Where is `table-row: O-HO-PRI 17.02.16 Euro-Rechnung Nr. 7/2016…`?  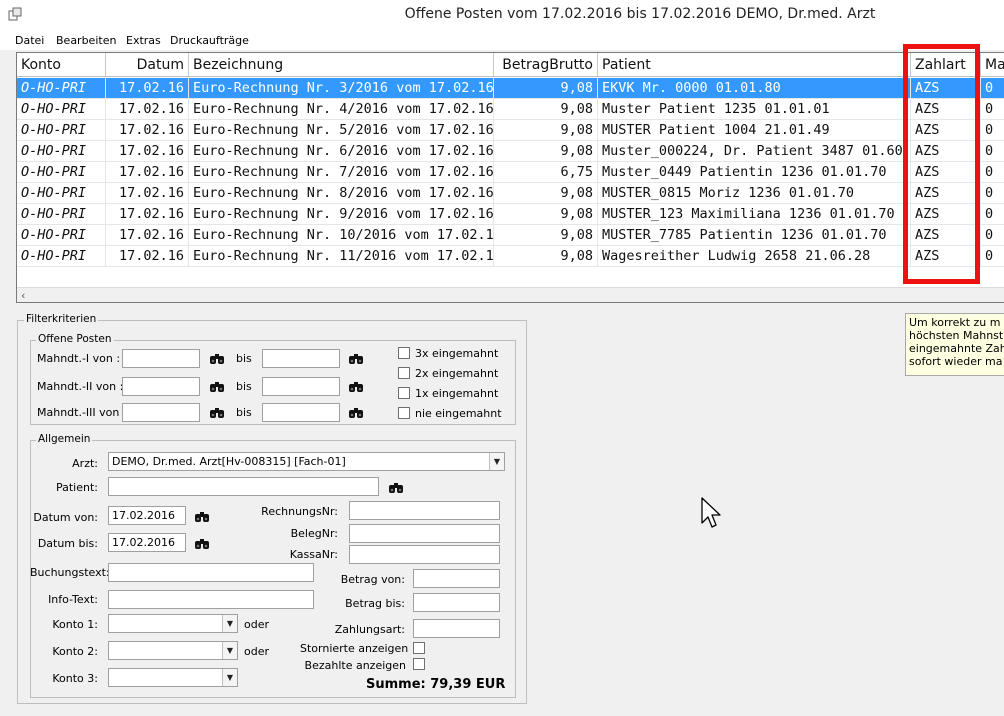
table-row: O-HO-PRI 17.02.16 Euro-Rechnung Nr. 7/2016… is located at coordinates (510, 172).